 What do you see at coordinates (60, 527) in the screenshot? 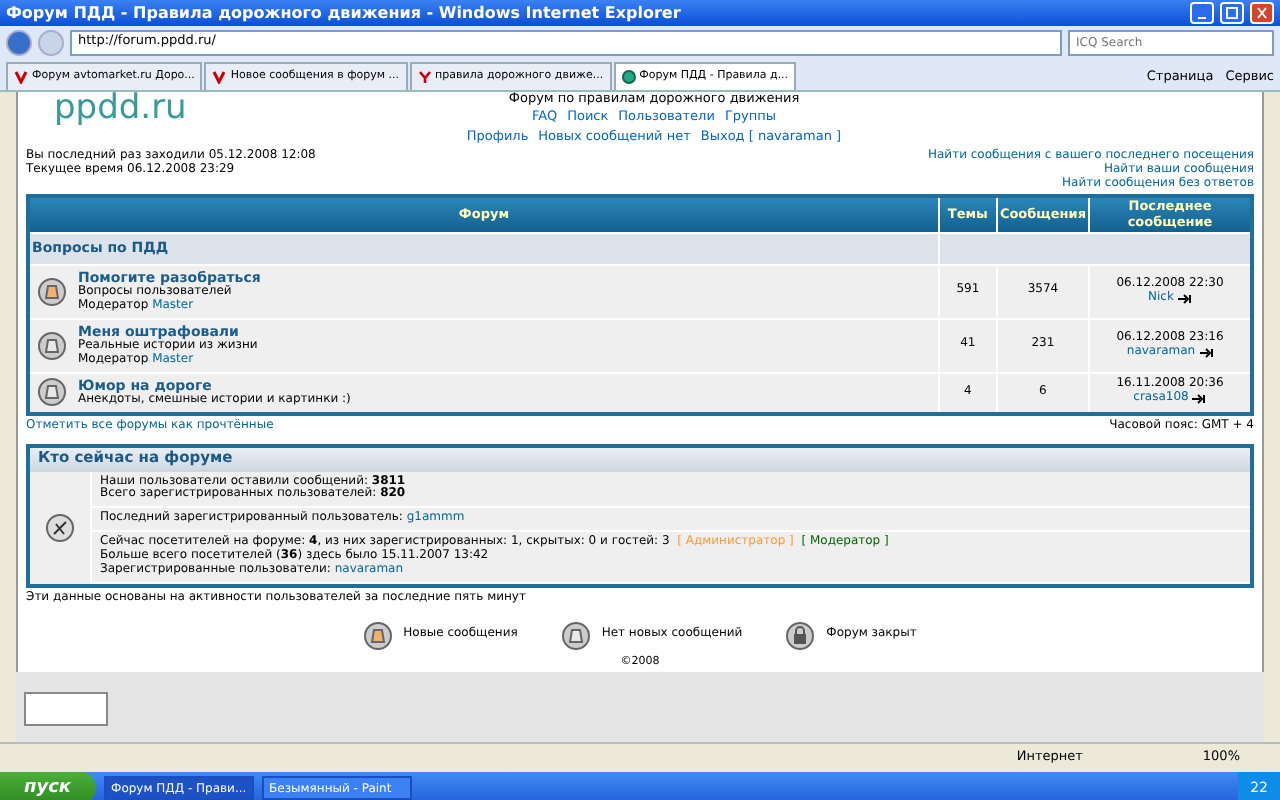
I see `users-icon` at bounding box center [60, 527].